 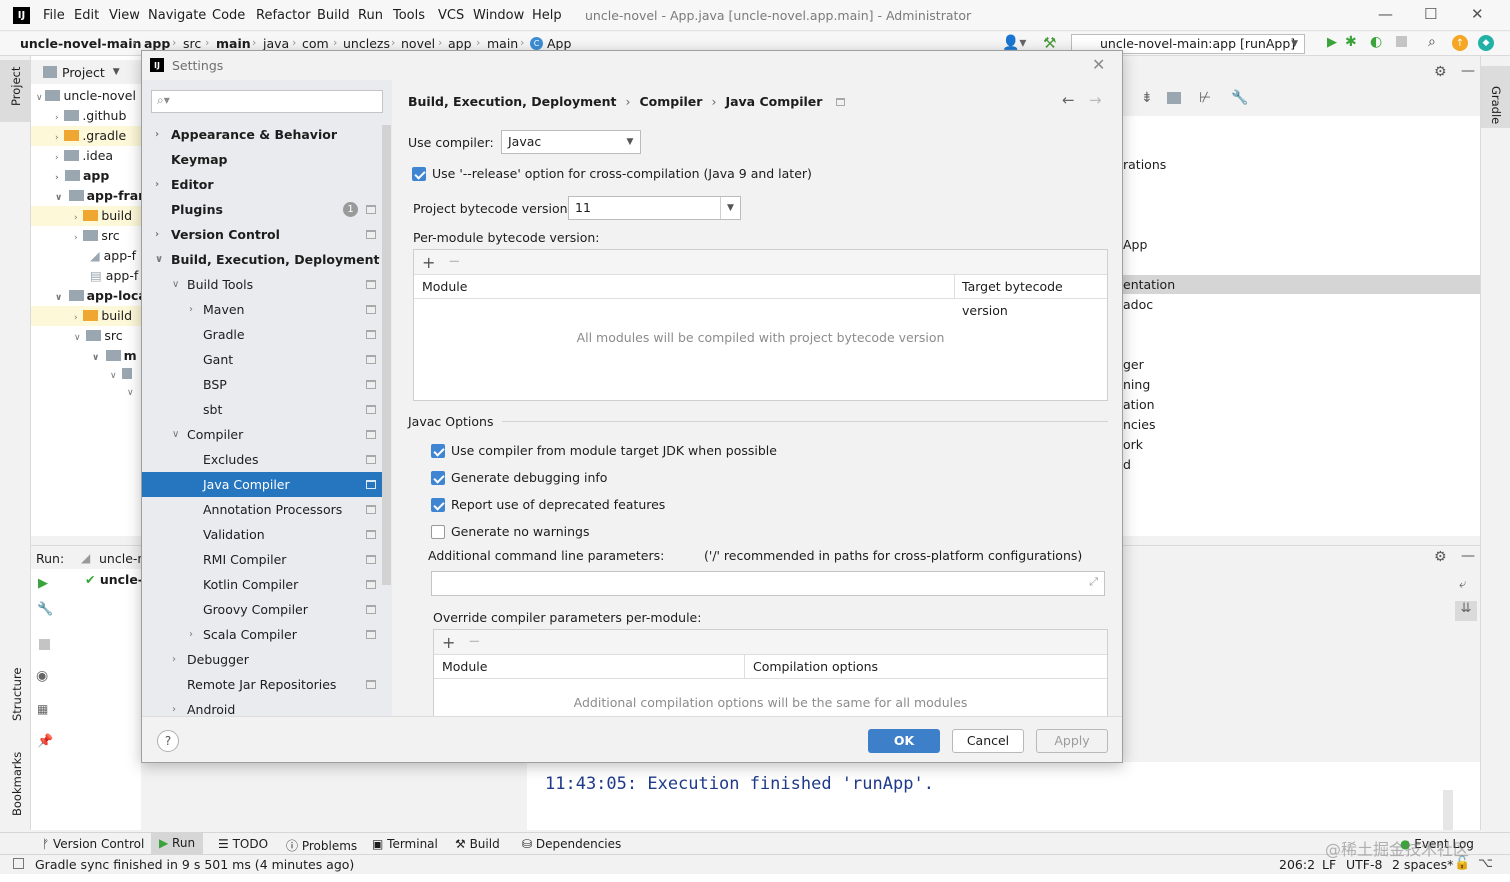 What do you see at coordinates (42, 709) in the screenshot?
I see `layout-icon: ▦` at bounding box center [42, 709].